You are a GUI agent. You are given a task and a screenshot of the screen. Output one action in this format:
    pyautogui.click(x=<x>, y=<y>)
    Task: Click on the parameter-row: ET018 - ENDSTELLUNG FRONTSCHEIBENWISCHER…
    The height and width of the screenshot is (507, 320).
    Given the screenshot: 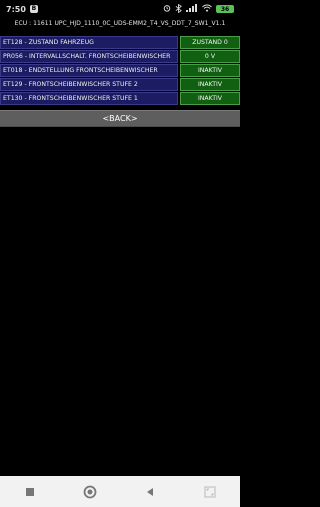 What is the action you would take?
    pyautogui.click(x=120, y=70)
    